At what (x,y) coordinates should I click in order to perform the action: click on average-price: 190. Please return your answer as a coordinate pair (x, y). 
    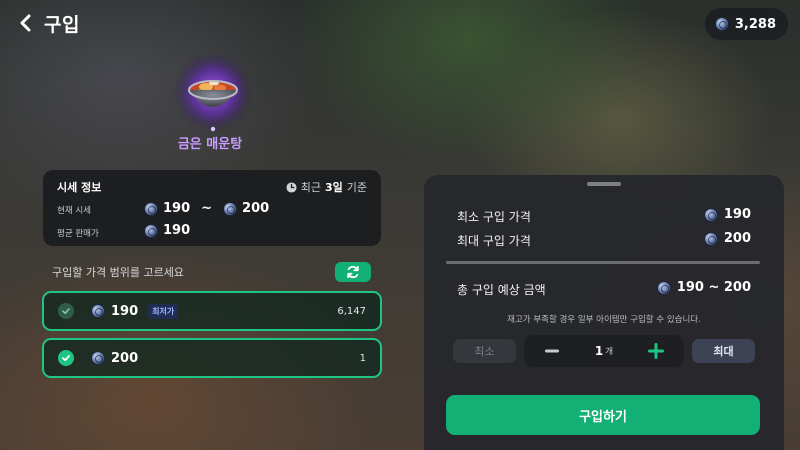
    Looking at the image, I should click on (167, 230).